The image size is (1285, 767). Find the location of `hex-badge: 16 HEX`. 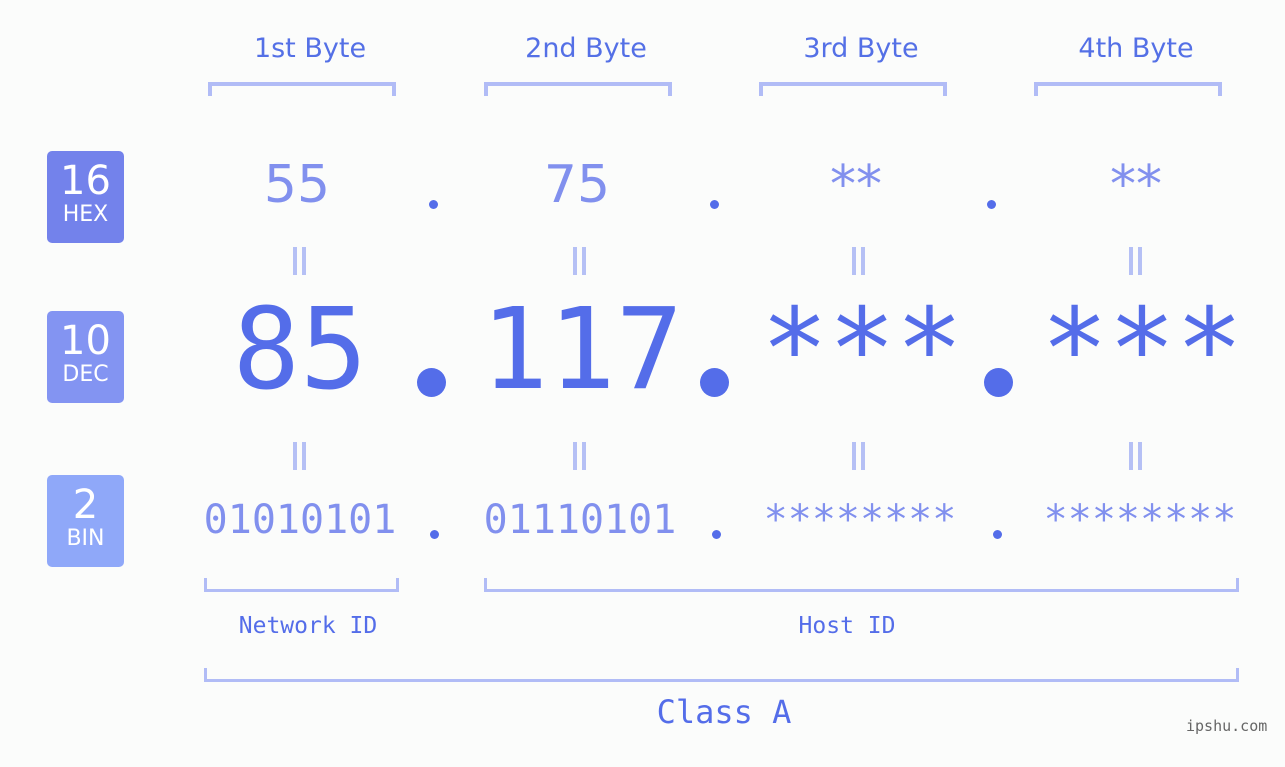

hex-badge: 16 HEX is located at coordinates (85, 197).